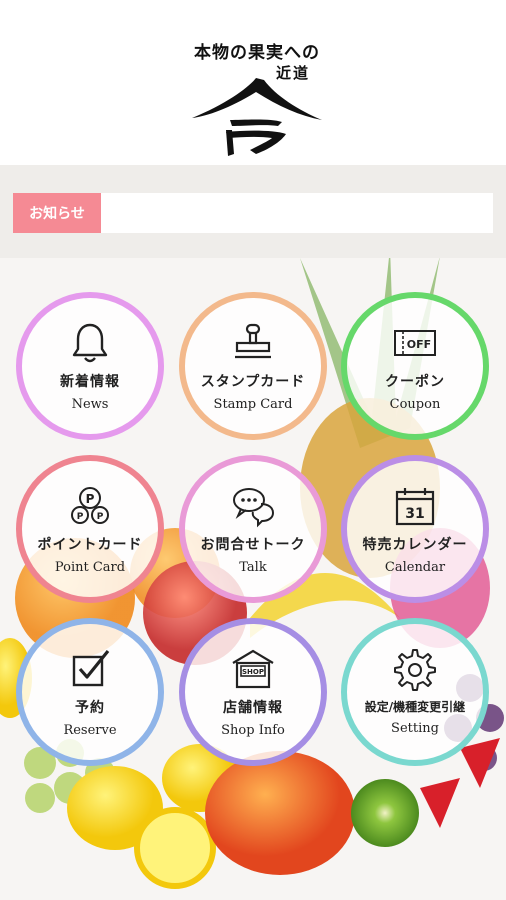 This screenshot has height=900, width=506. What do you see at coordinates (415, 692) in the screenshot?
I see `menu-button-setting: 設定/機種変更引継 Setting` at bounding box center [415, 692].